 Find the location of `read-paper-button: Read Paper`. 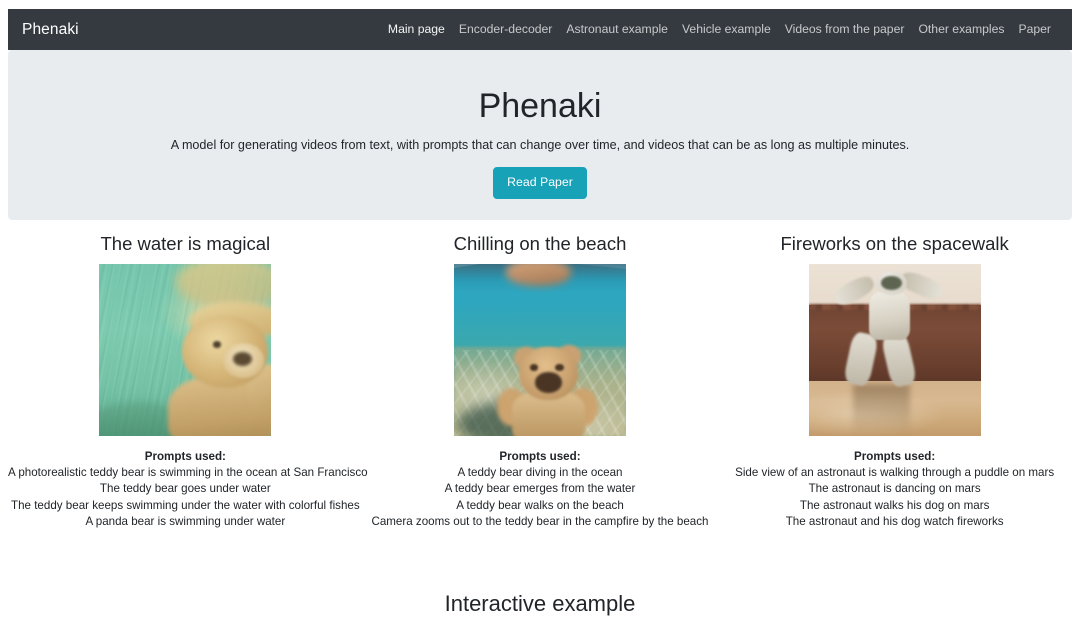

read-paper-button: Read Paper is located at coordinates (540, 182).